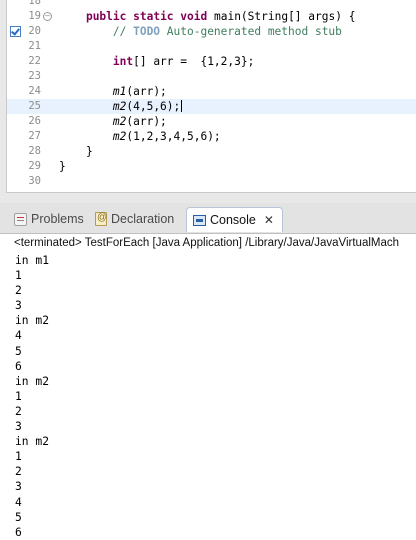 The image size is (416, 540). I want to click on code-text: m2(arr);, so click(113, 121).